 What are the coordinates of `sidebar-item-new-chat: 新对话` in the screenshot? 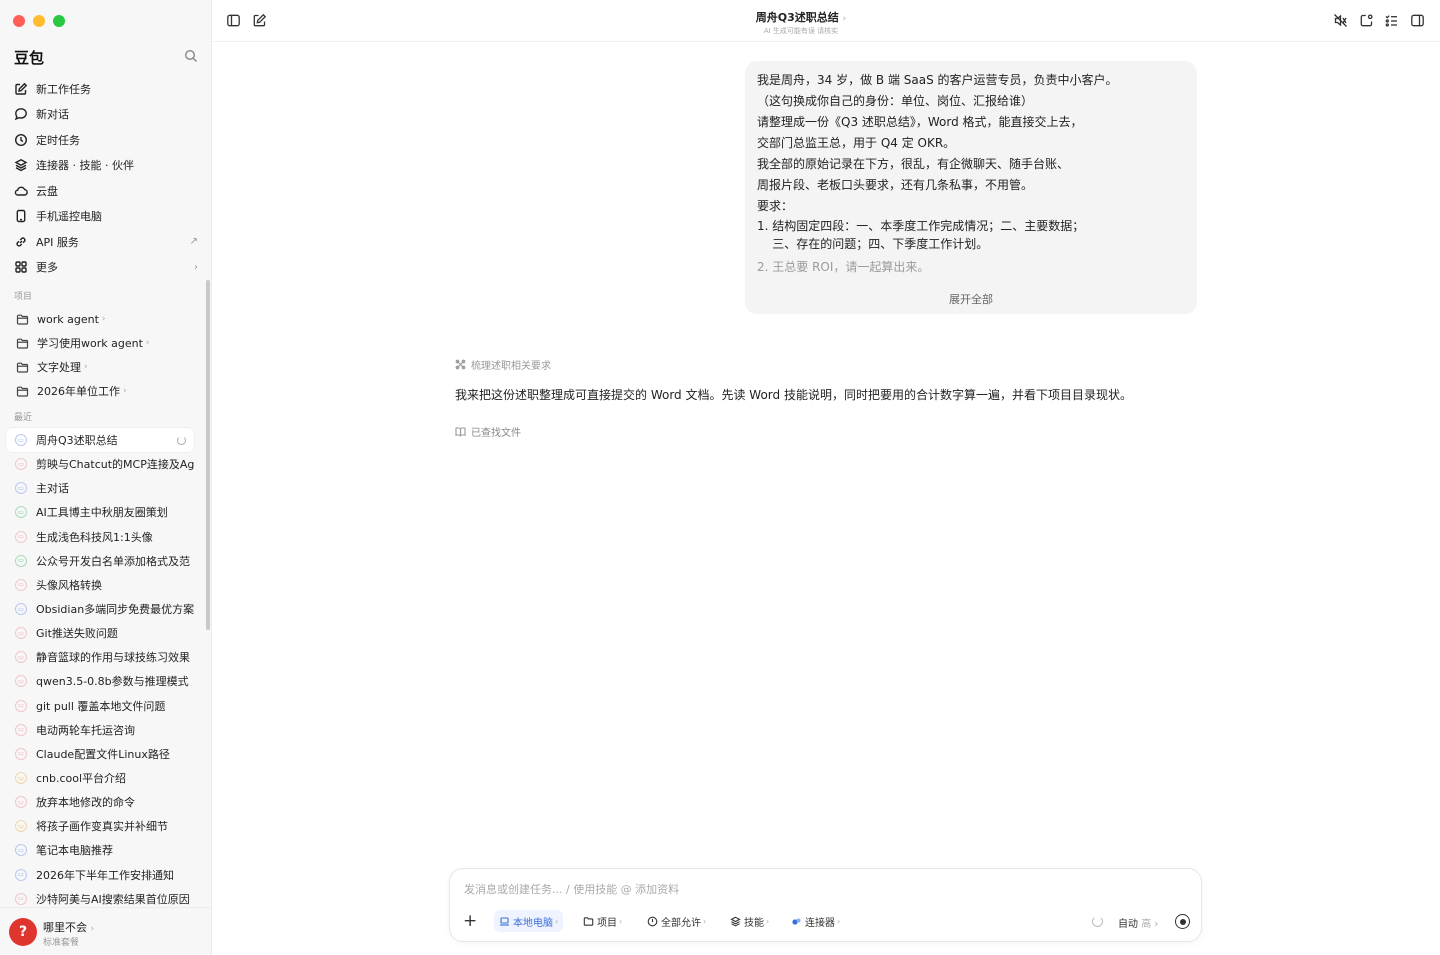 It's located at (106, 115).